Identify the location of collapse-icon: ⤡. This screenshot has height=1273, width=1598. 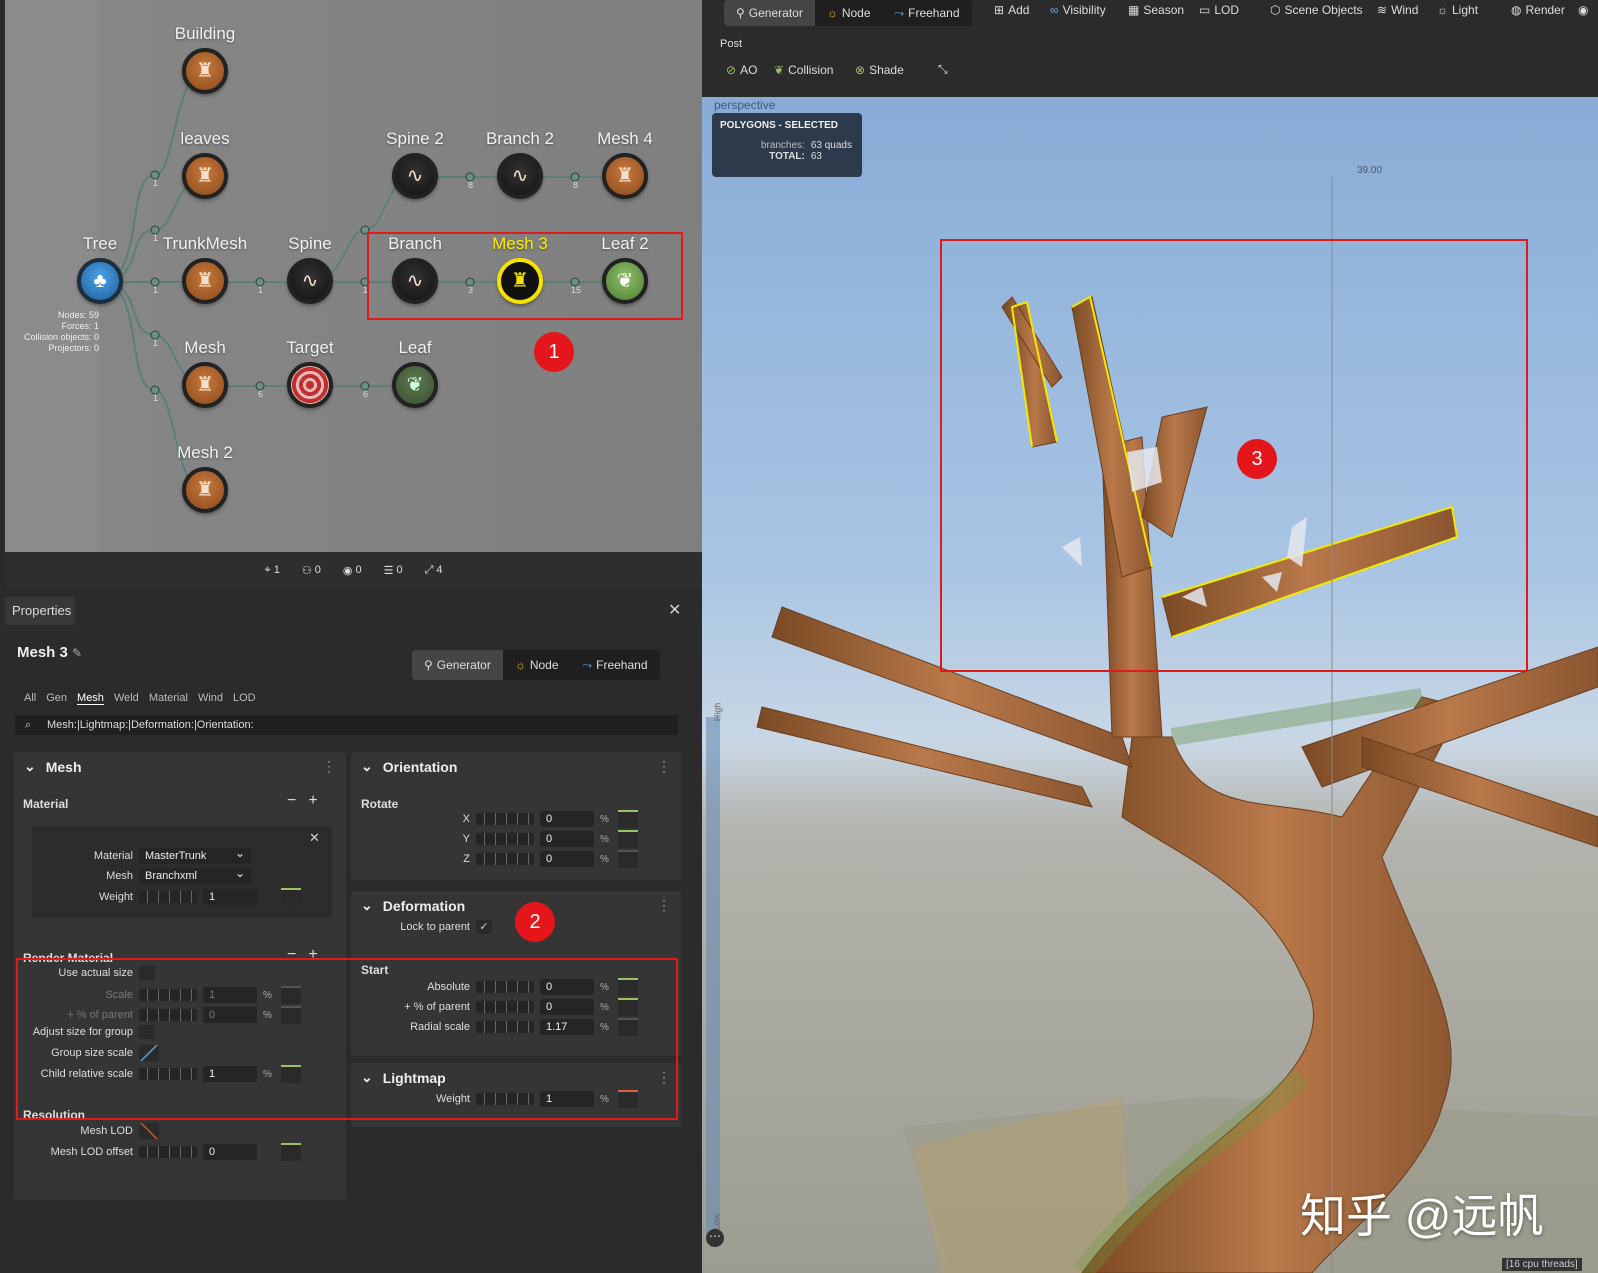
(943, 69).